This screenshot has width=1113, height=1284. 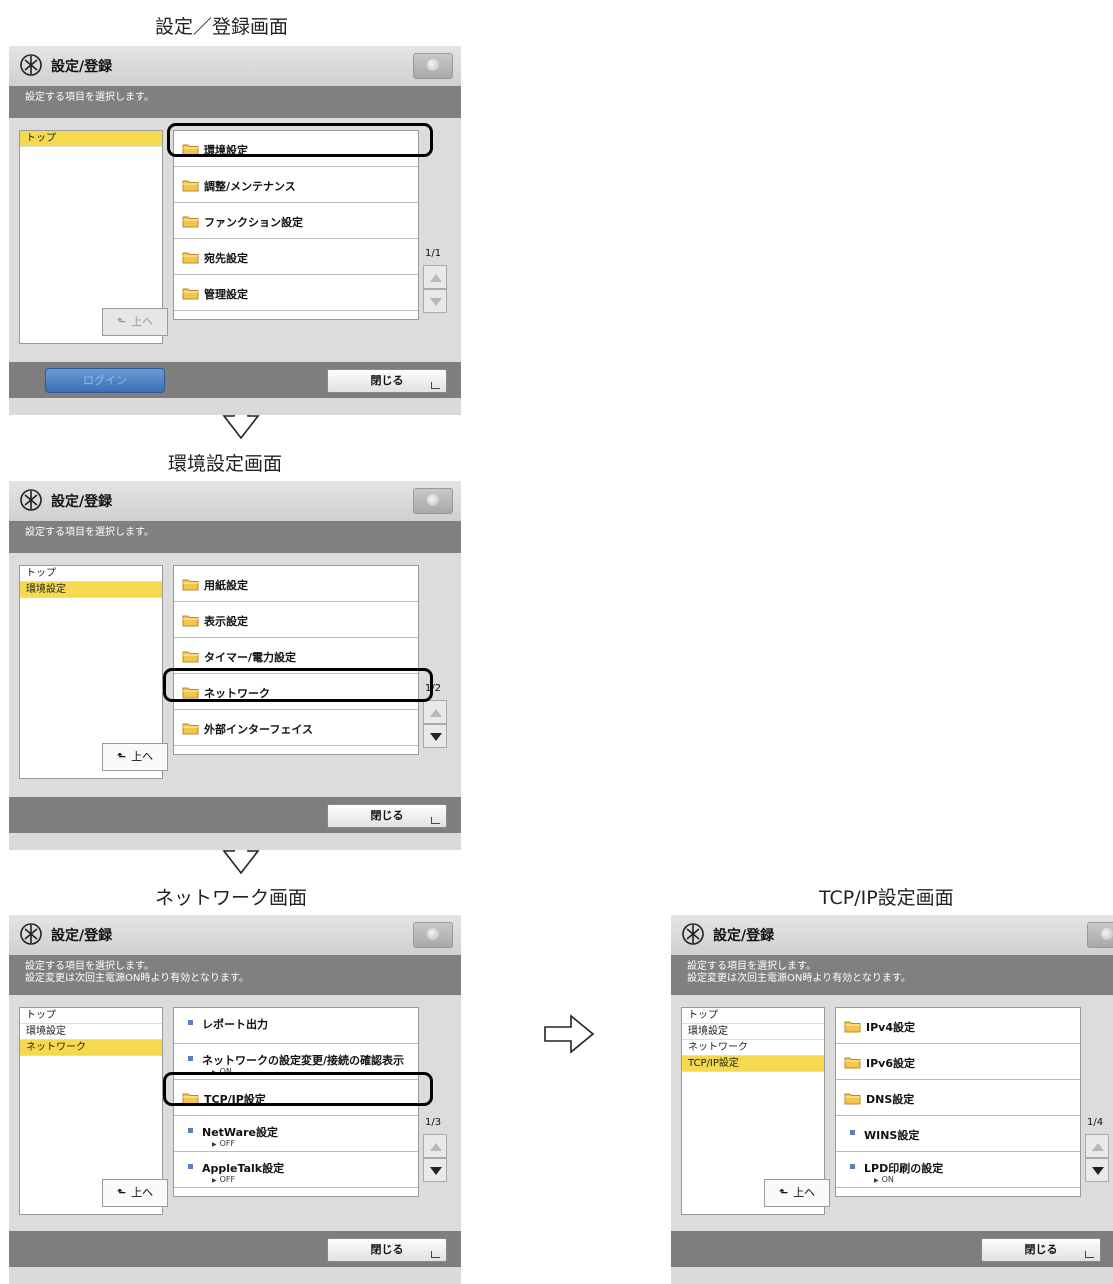 What do you see at coordinates (753, 1064) in the screenshot?
I see `crumb-tcpip: TCP/IP設定` at bounding box center [753, 1064].